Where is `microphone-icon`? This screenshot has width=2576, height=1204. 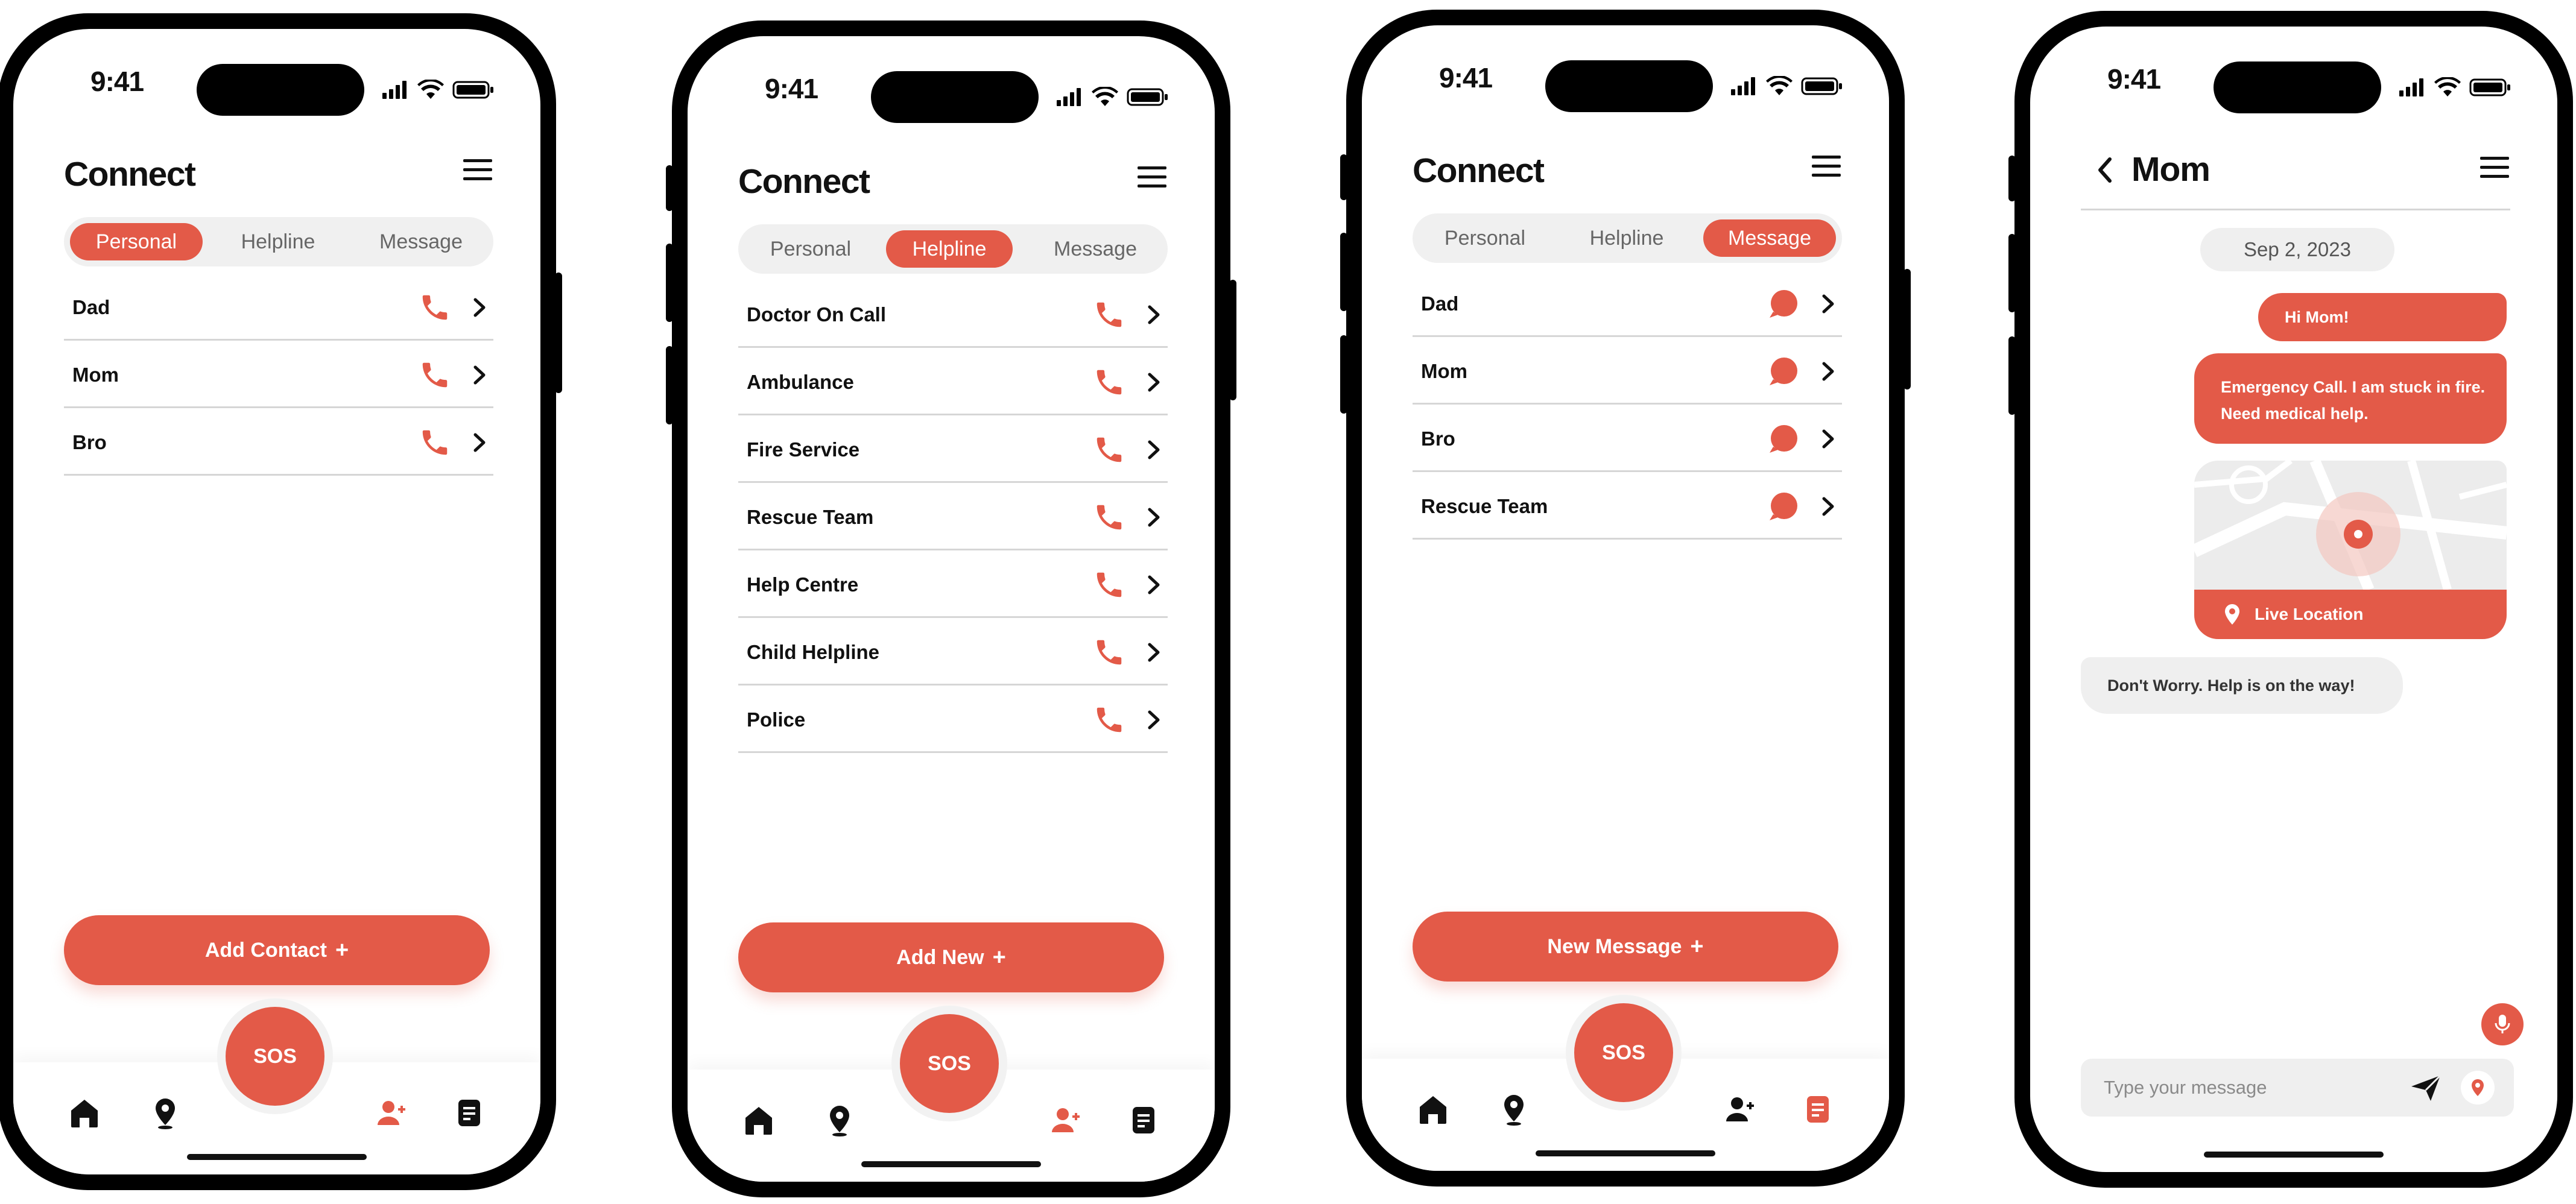 microphone-icon is located at coordinates (2502, 1024).